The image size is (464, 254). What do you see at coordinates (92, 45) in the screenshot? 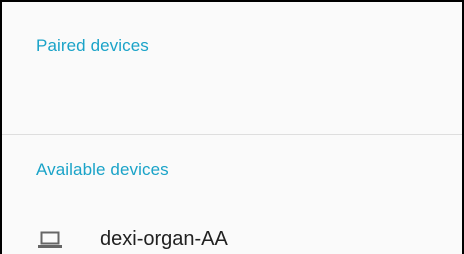
I see `paired-devices-header: Paired devices` at bounding box center [92, 45].